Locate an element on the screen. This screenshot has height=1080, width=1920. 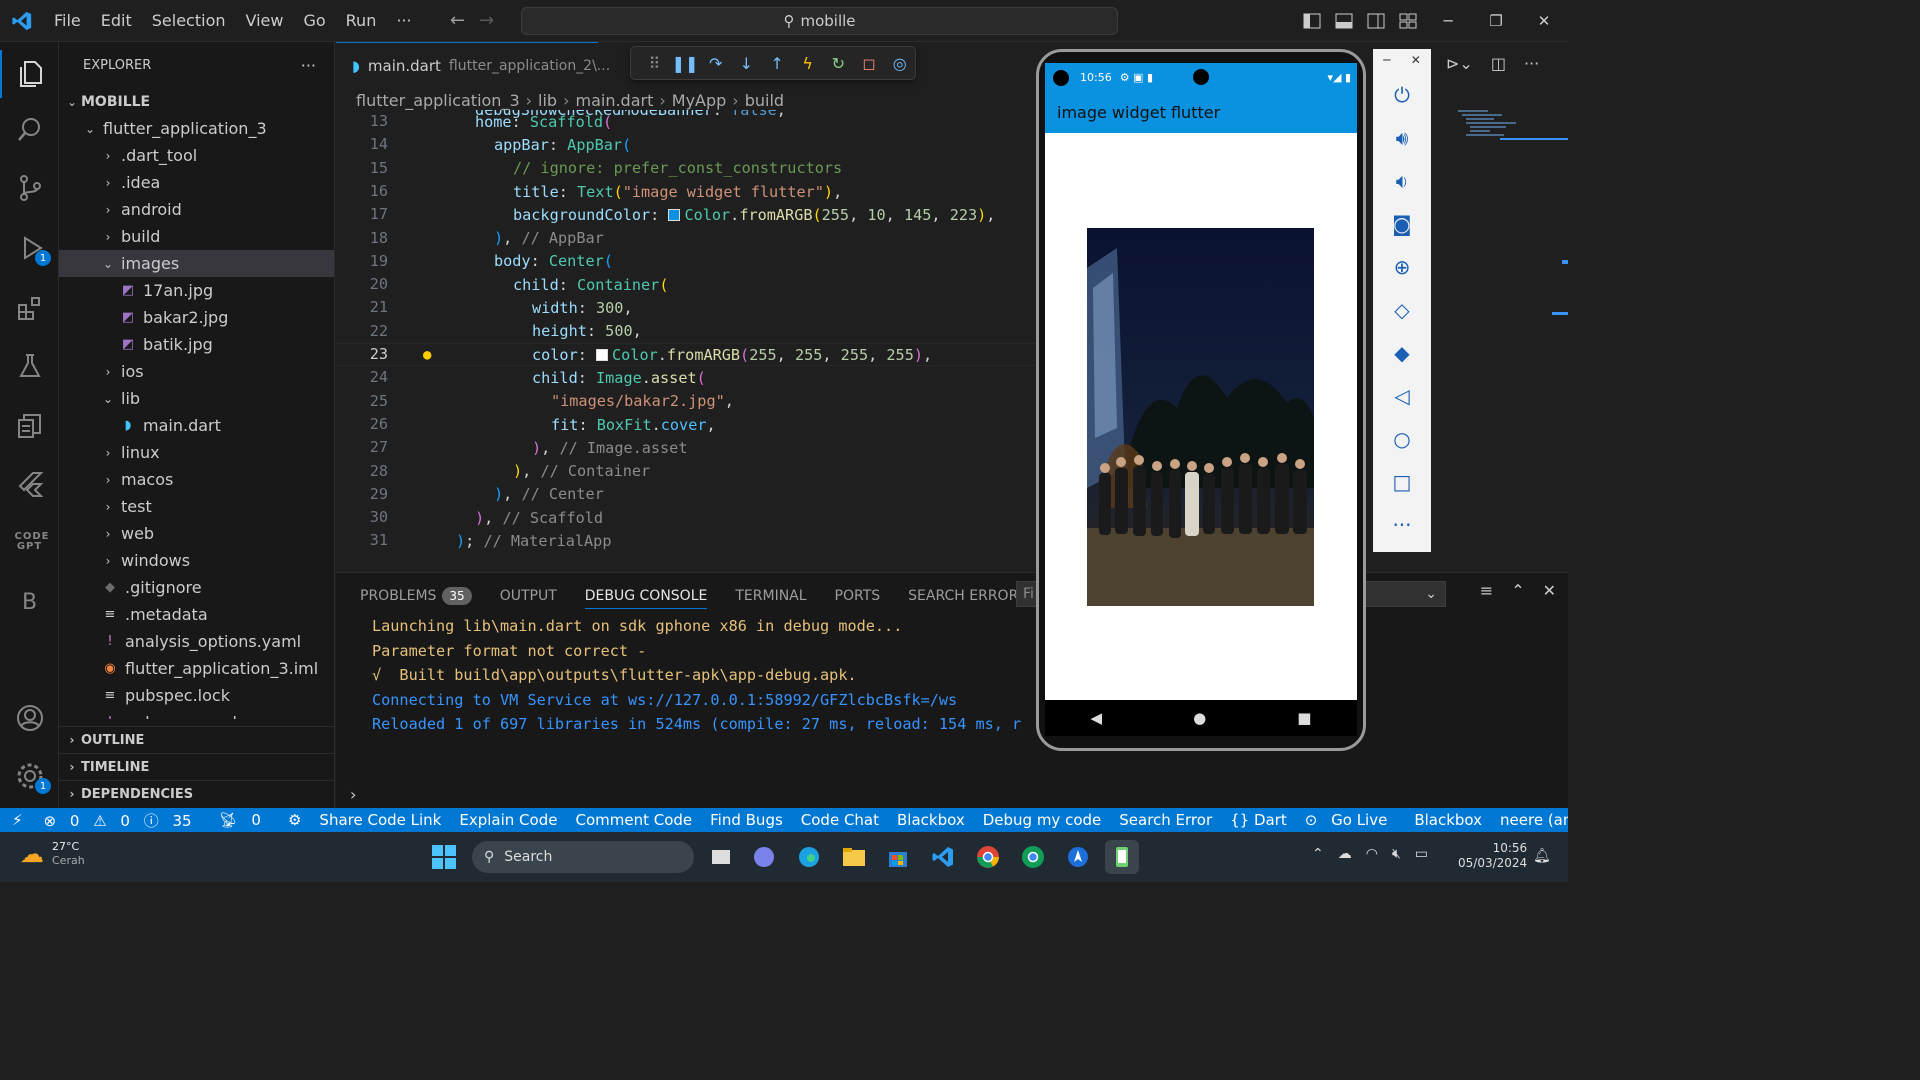
tree-item-macos: › macos is located at coordinates (196, 479).